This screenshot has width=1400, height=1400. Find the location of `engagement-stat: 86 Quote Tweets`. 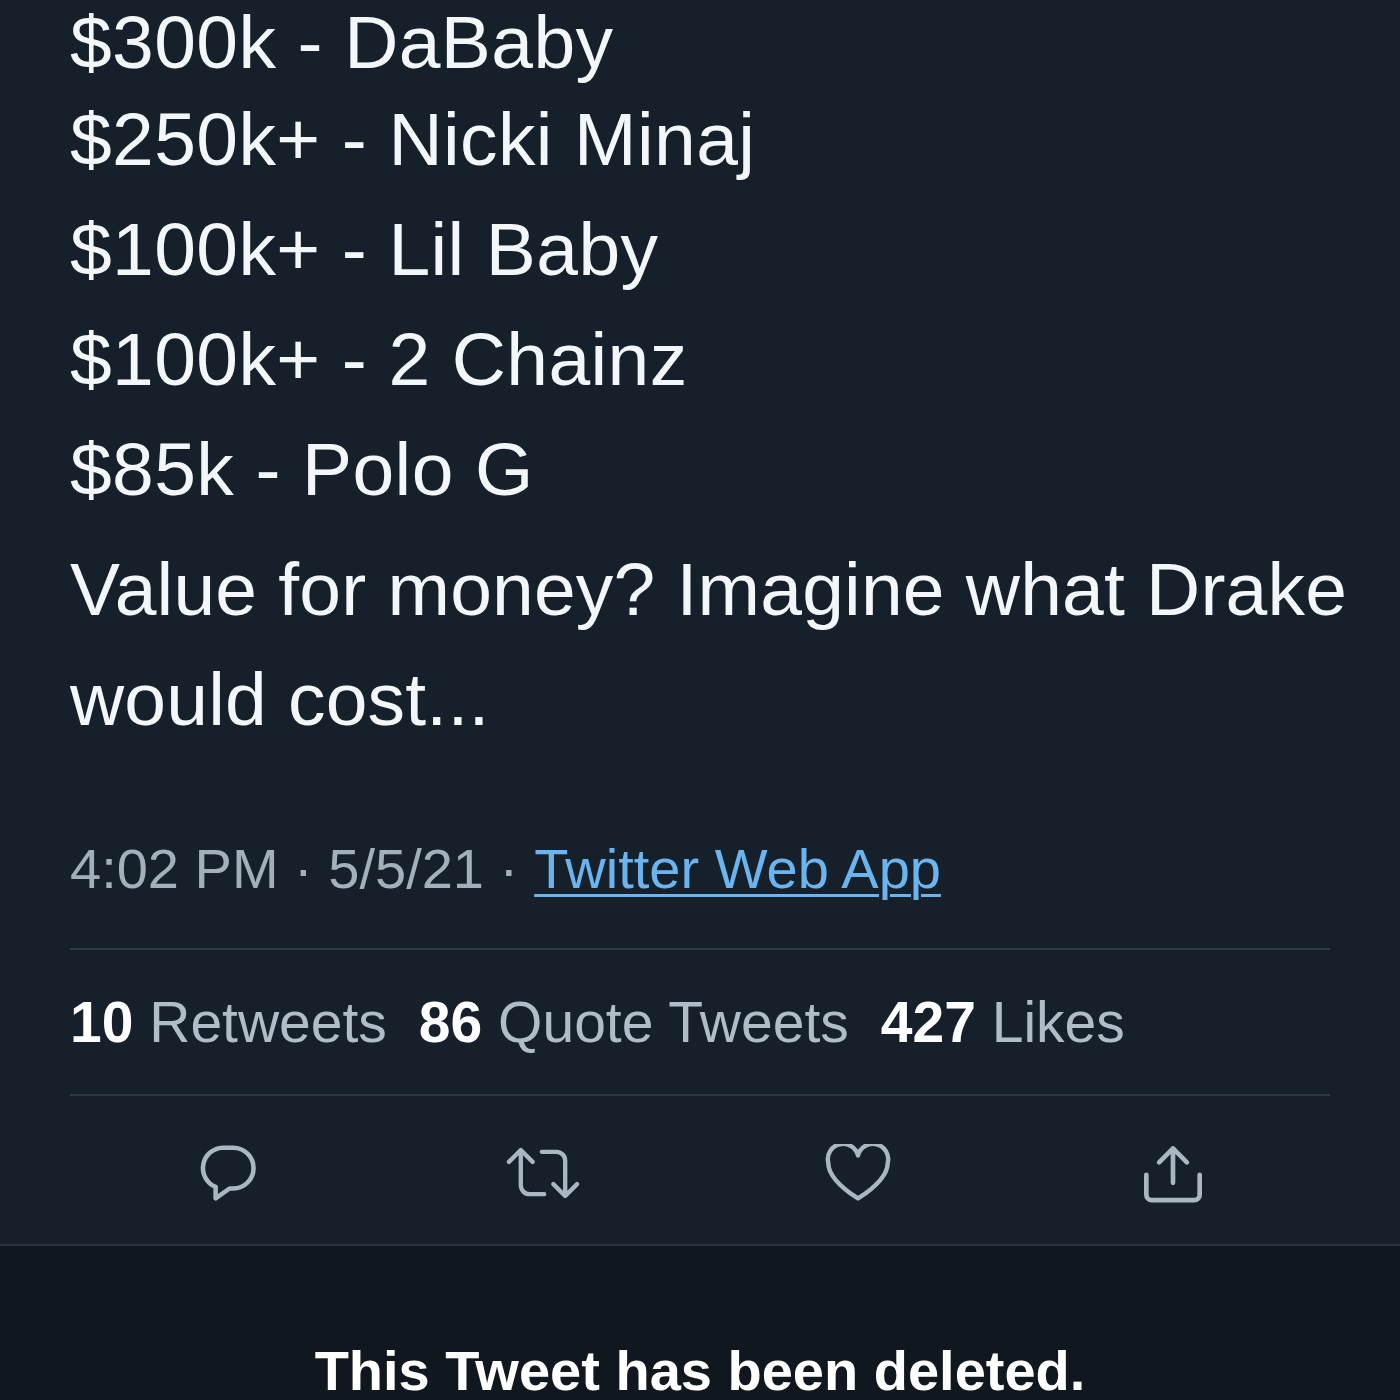

engagement-stat: 86 Quote Tweets is located at coordinates (633, 1022).